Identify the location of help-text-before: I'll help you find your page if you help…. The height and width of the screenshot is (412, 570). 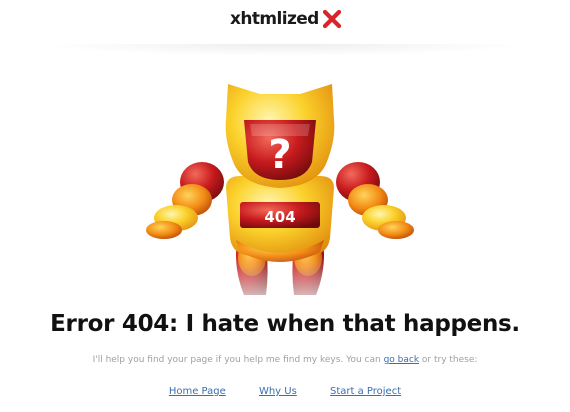
(236, 360).